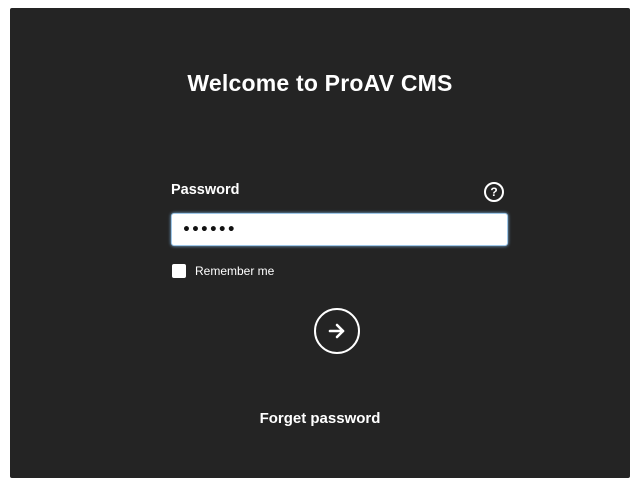 The width and height of the screenshot is (641, 487). Describe the element at coordinates (205, 190) in the screenshot. I see `password-label: Password` at that location.